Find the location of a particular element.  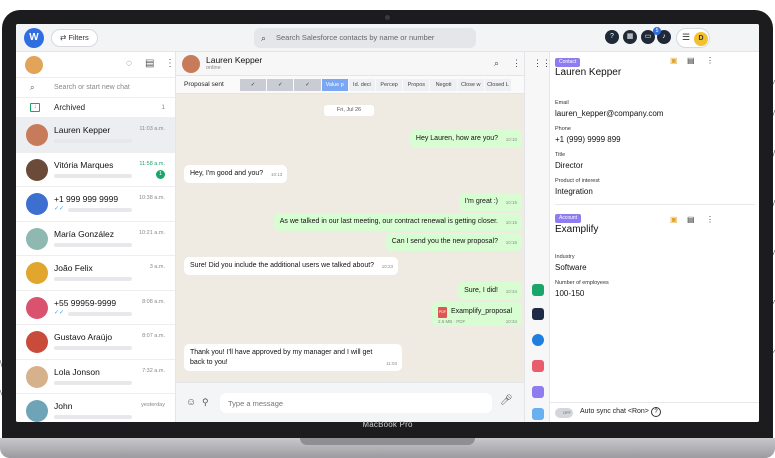

contact-name: Lauren Kepper is located at coordinates (234, 60).